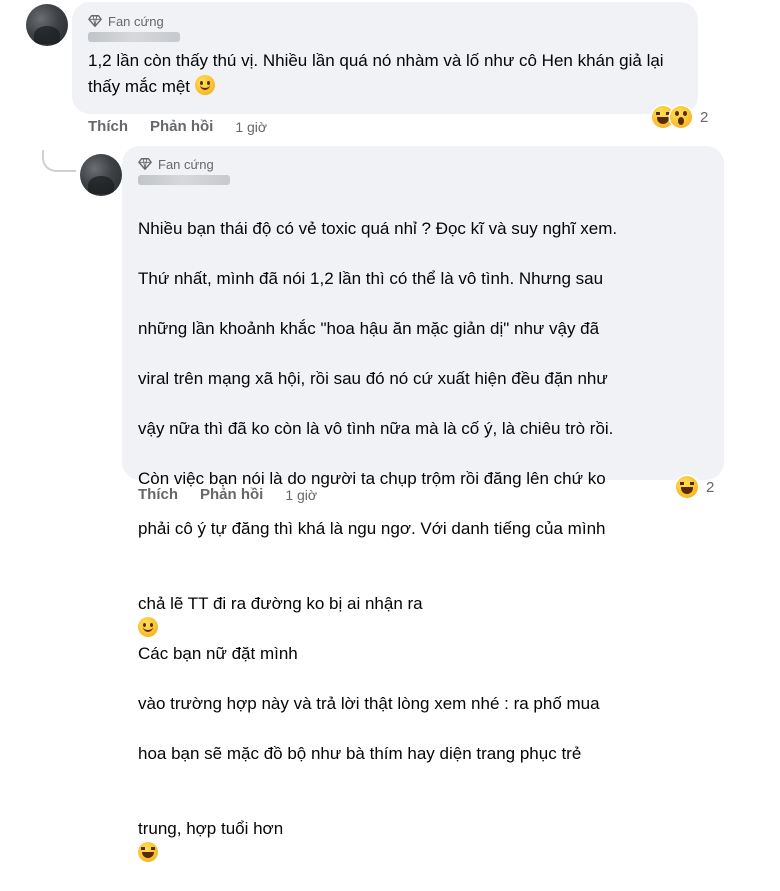 Image resolution: width=780 pixels, height=891 pixels. What do you see at coordinates (59, 161) in the screenshot?
I see `reply-thread-line` at bounding box center [59, 161].